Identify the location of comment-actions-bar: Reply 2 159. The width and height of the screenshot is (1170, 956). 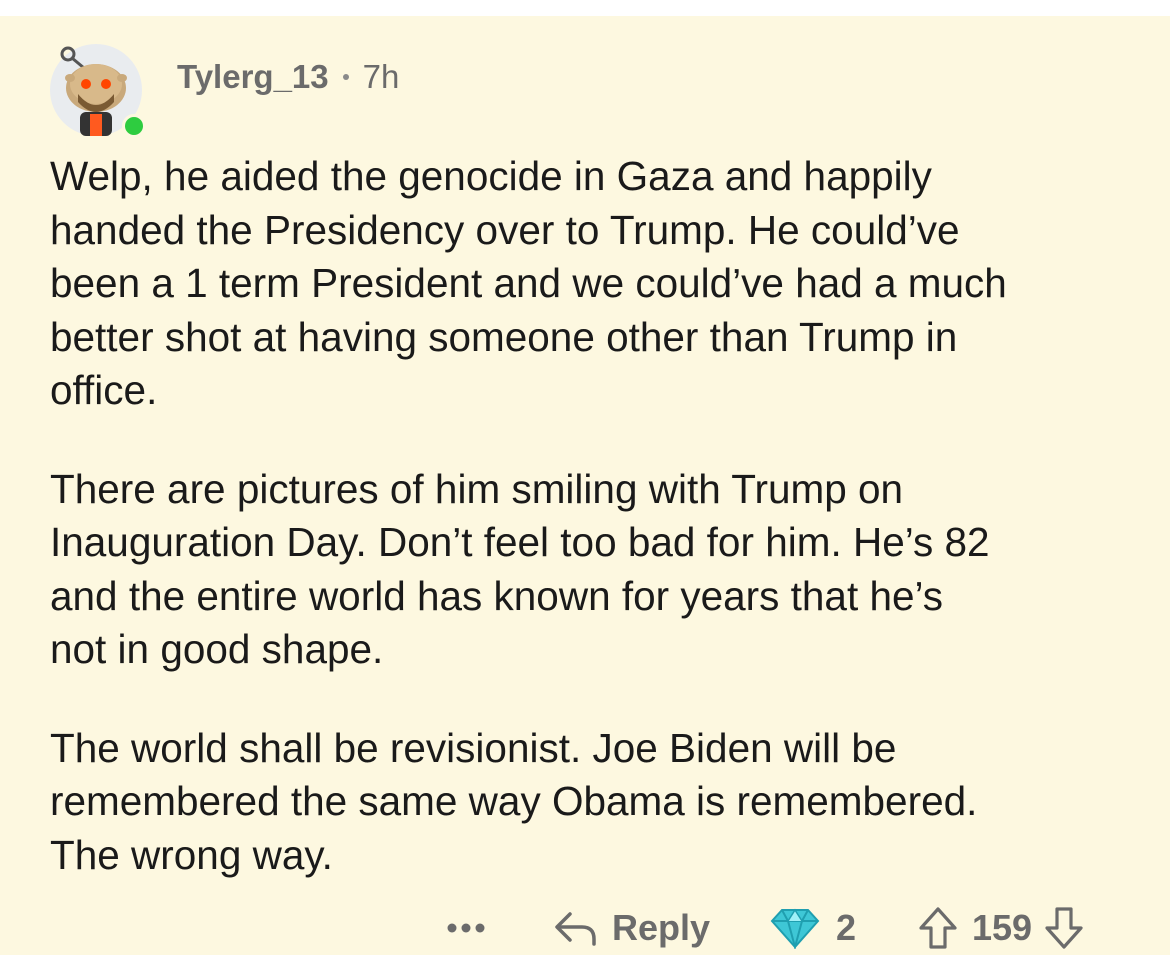
(585, 928).